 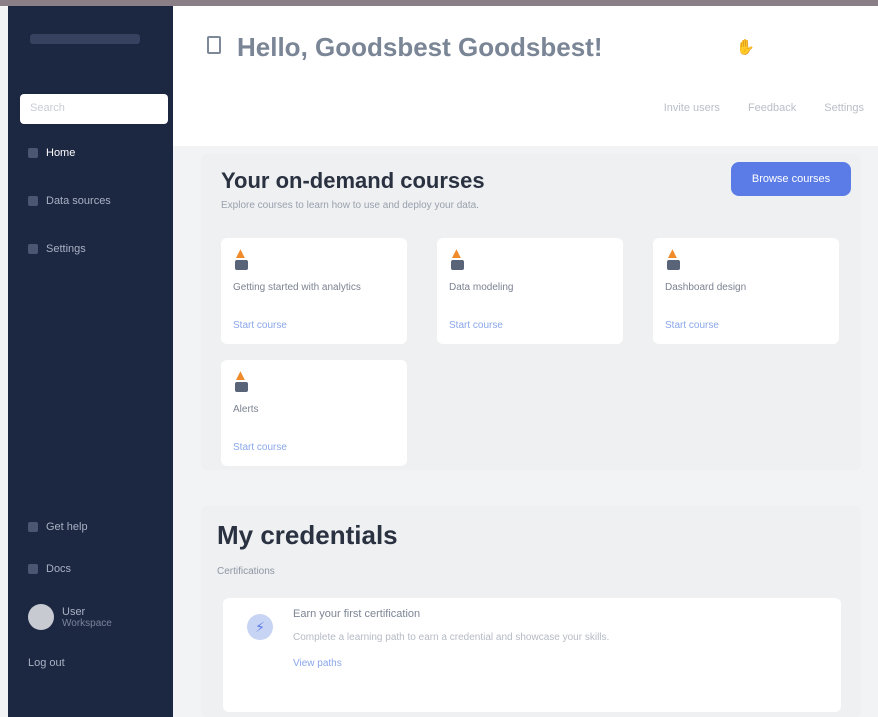 I want to click on settings-link: Settings, so click(x=844, y=108).